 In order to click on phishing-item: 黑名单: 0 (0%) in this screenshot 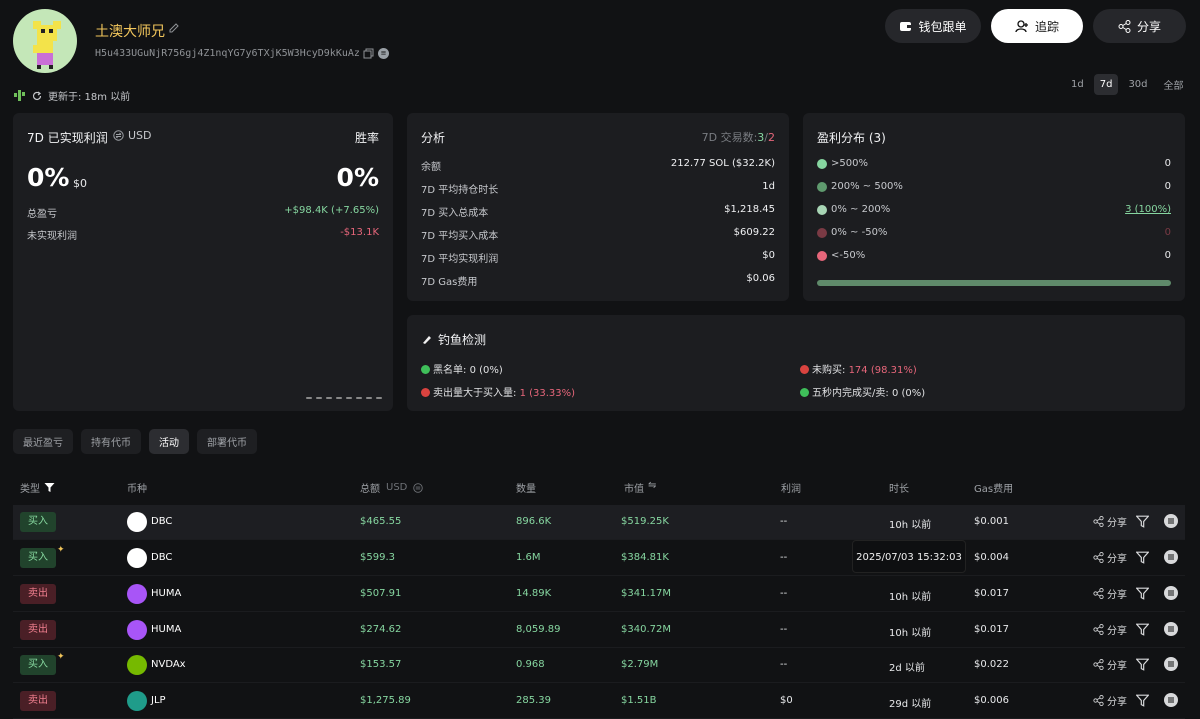, I will do `click(462, 368)`.